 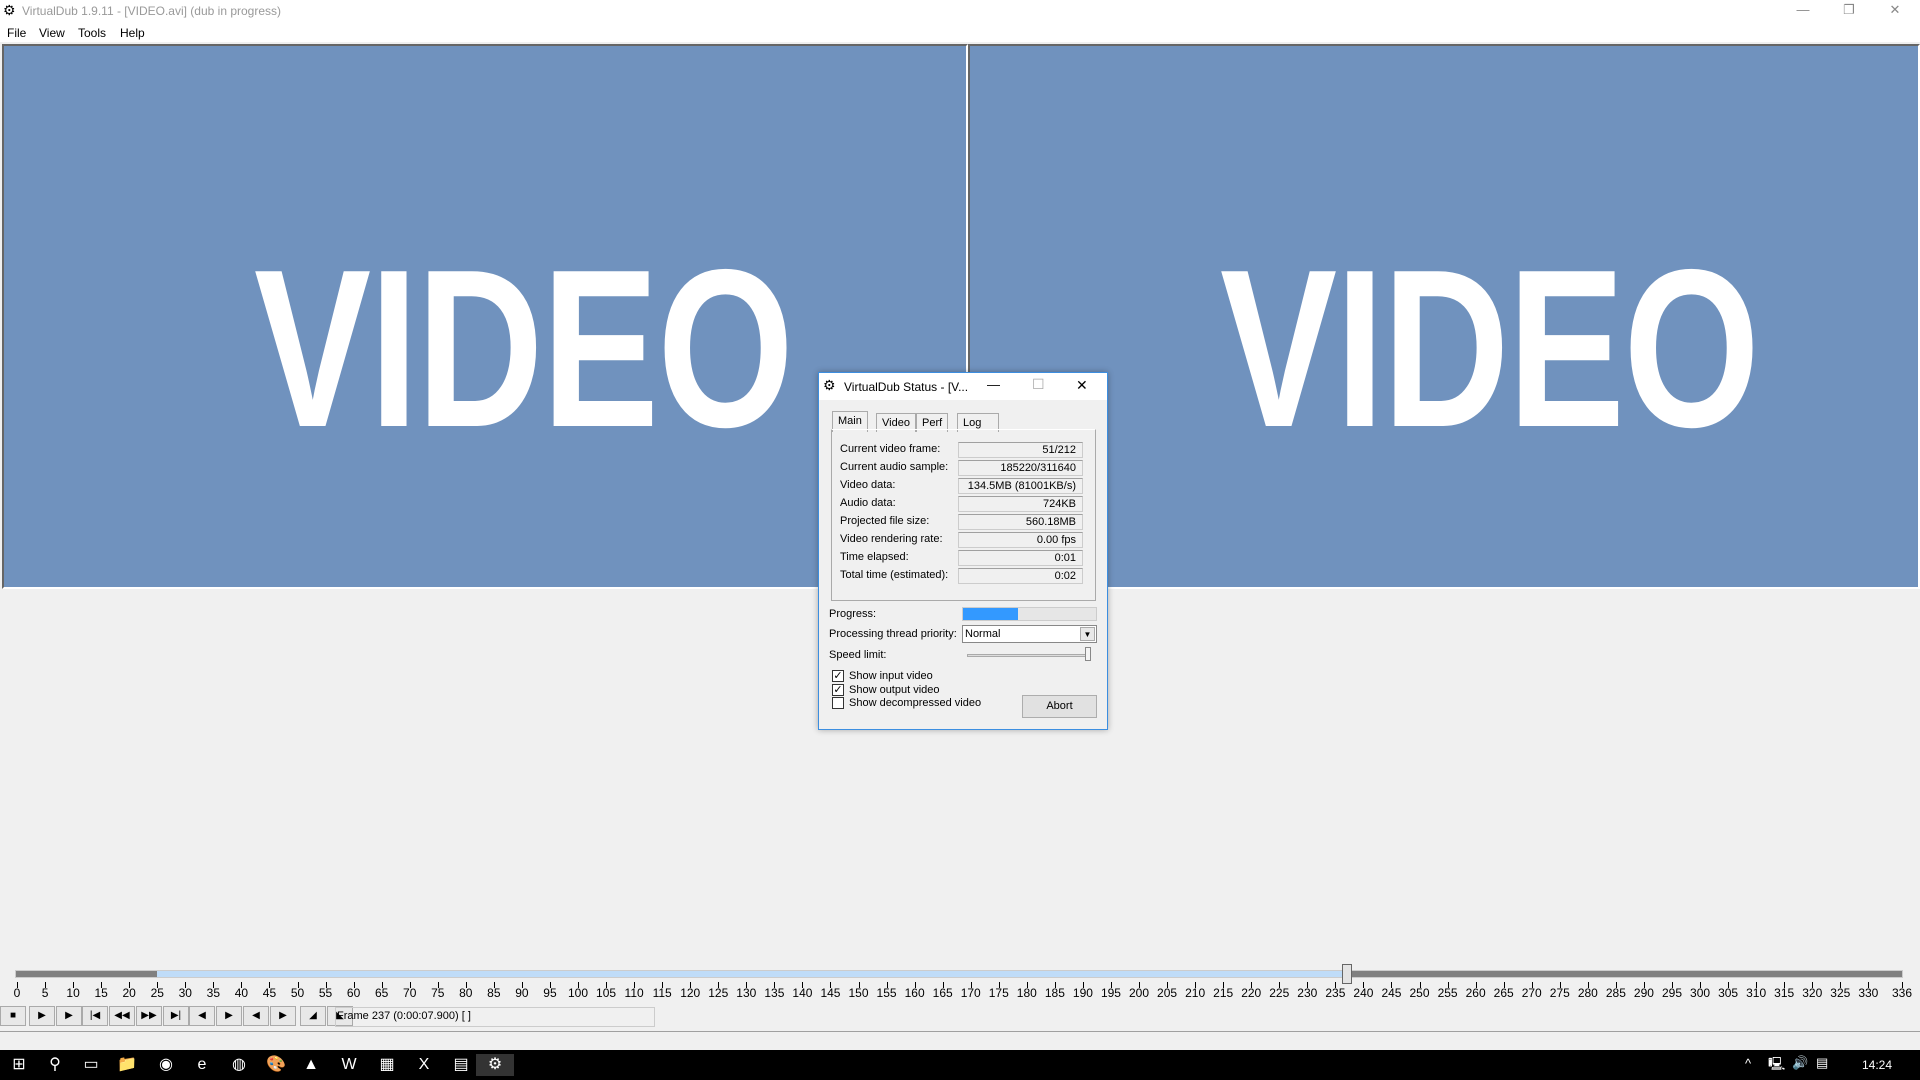 I want to click on timeline-tick-label: 75, so click(x=438, y=993).